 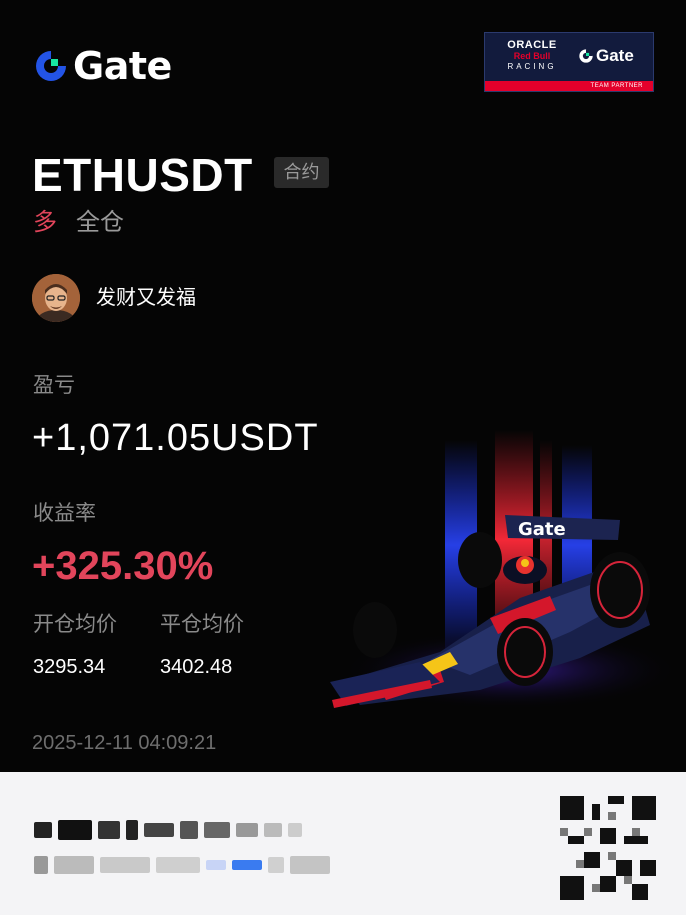 I want to click on open-price-label: 开仓均价, so click(x=75, y=624).